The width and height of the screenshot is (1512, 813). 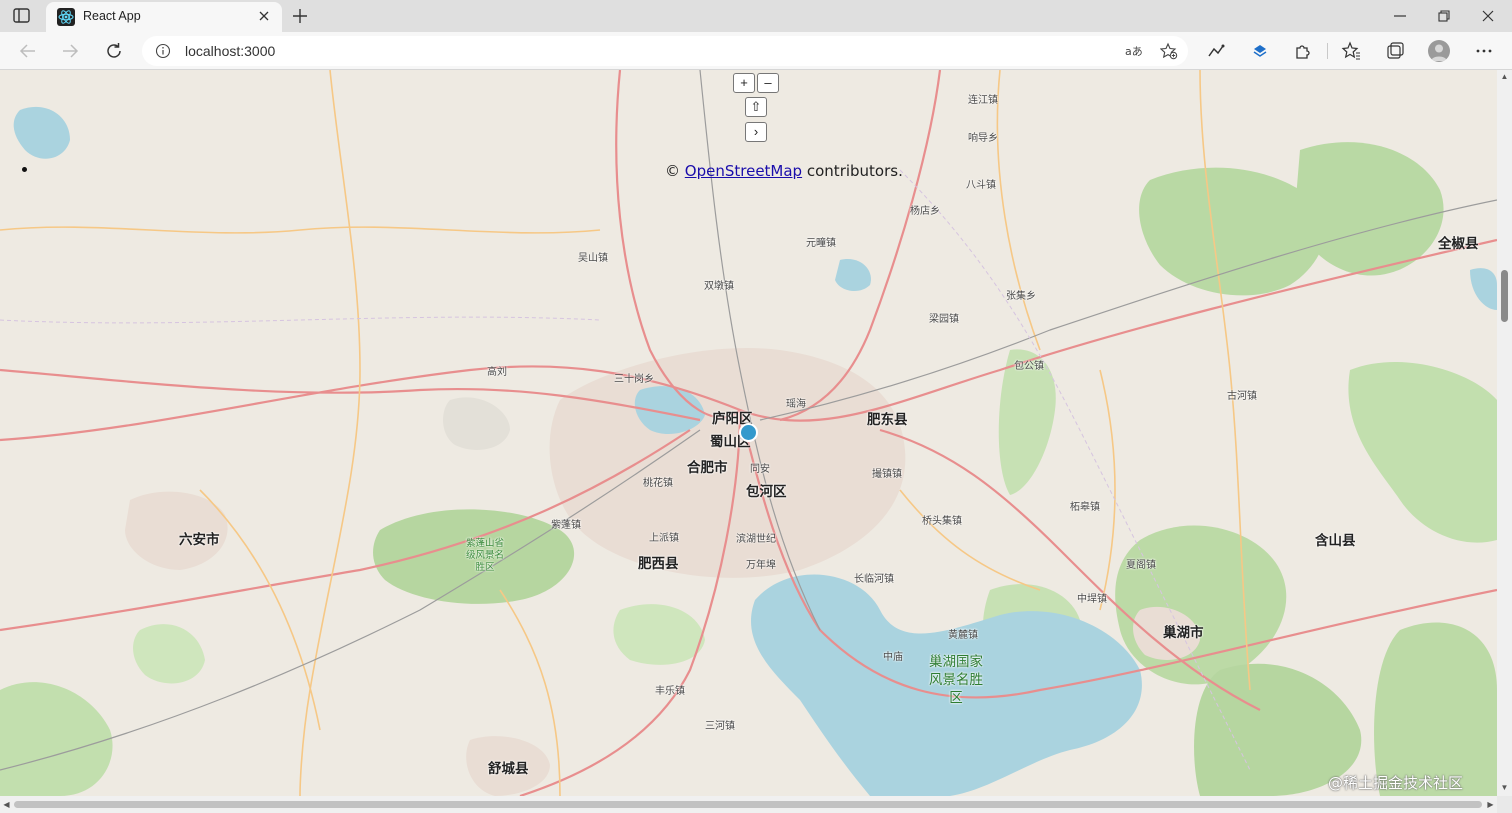 I want to click on map-label-baolong: 包公镇, so click(x=1029, y=366).